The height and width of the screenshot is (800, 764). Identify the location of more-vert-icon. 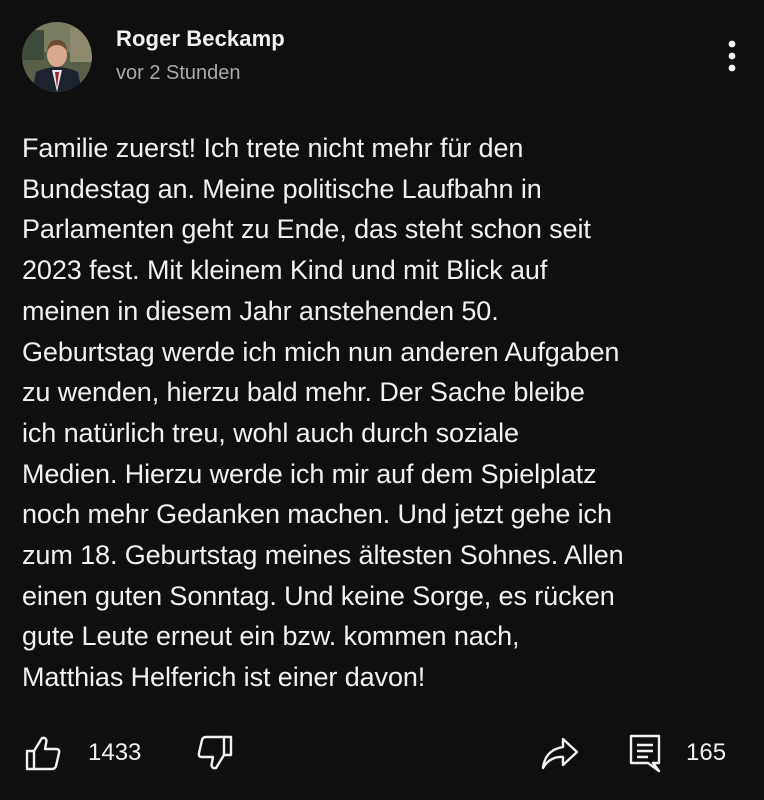
(732, 56).